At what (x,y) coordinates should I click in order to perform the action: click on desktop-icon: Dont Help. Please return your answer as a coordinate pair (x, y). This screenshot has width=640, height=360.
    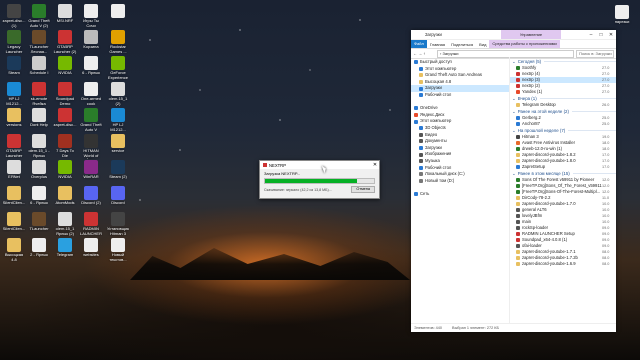
    Looking at the image, I should click on (39, 118).